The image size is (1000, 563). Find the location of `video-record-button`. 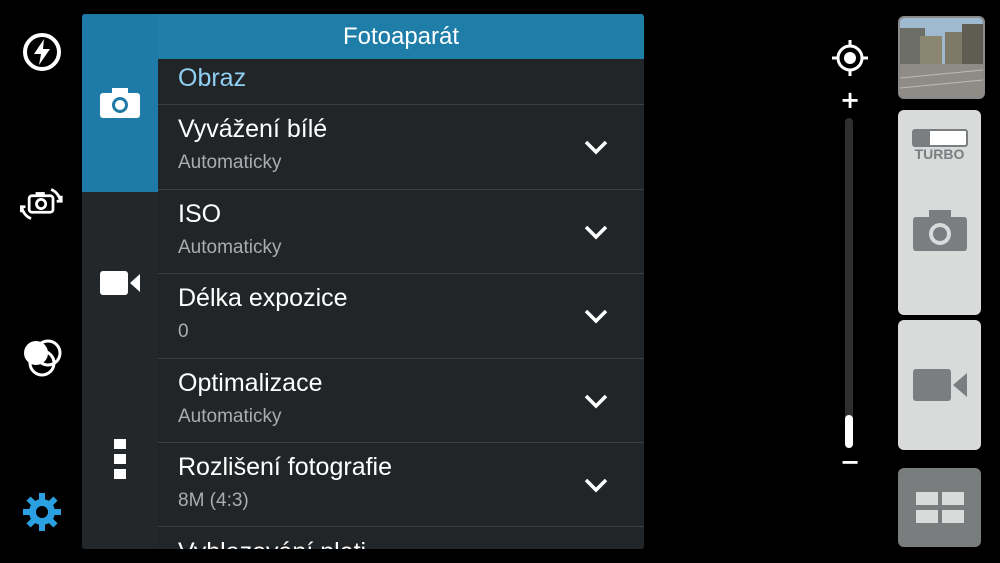

video-record-button is located at coordinates (939, 385).